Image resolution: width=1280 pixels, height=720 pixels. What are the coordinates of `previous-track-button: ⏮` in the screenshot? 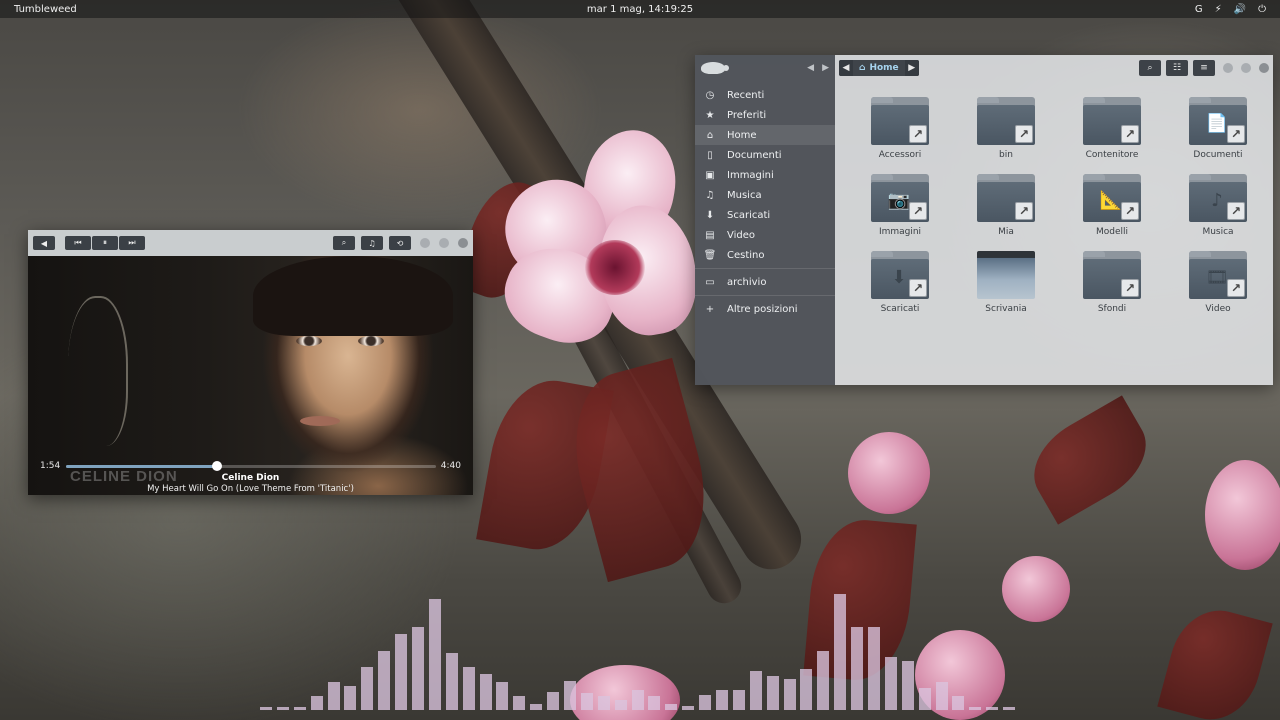 It's located at (78, 243).